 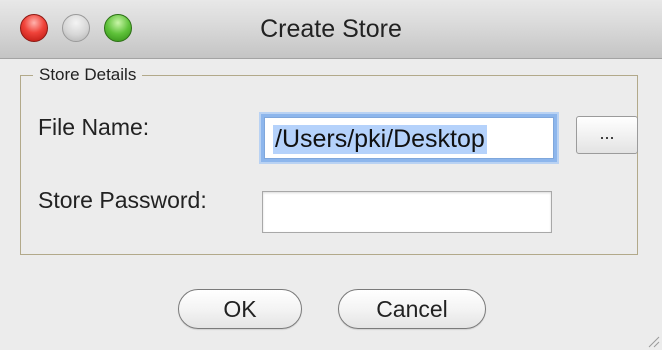 I want to click on file-name-field: /Users/pki/Desktop, so click(x=409, y=138).